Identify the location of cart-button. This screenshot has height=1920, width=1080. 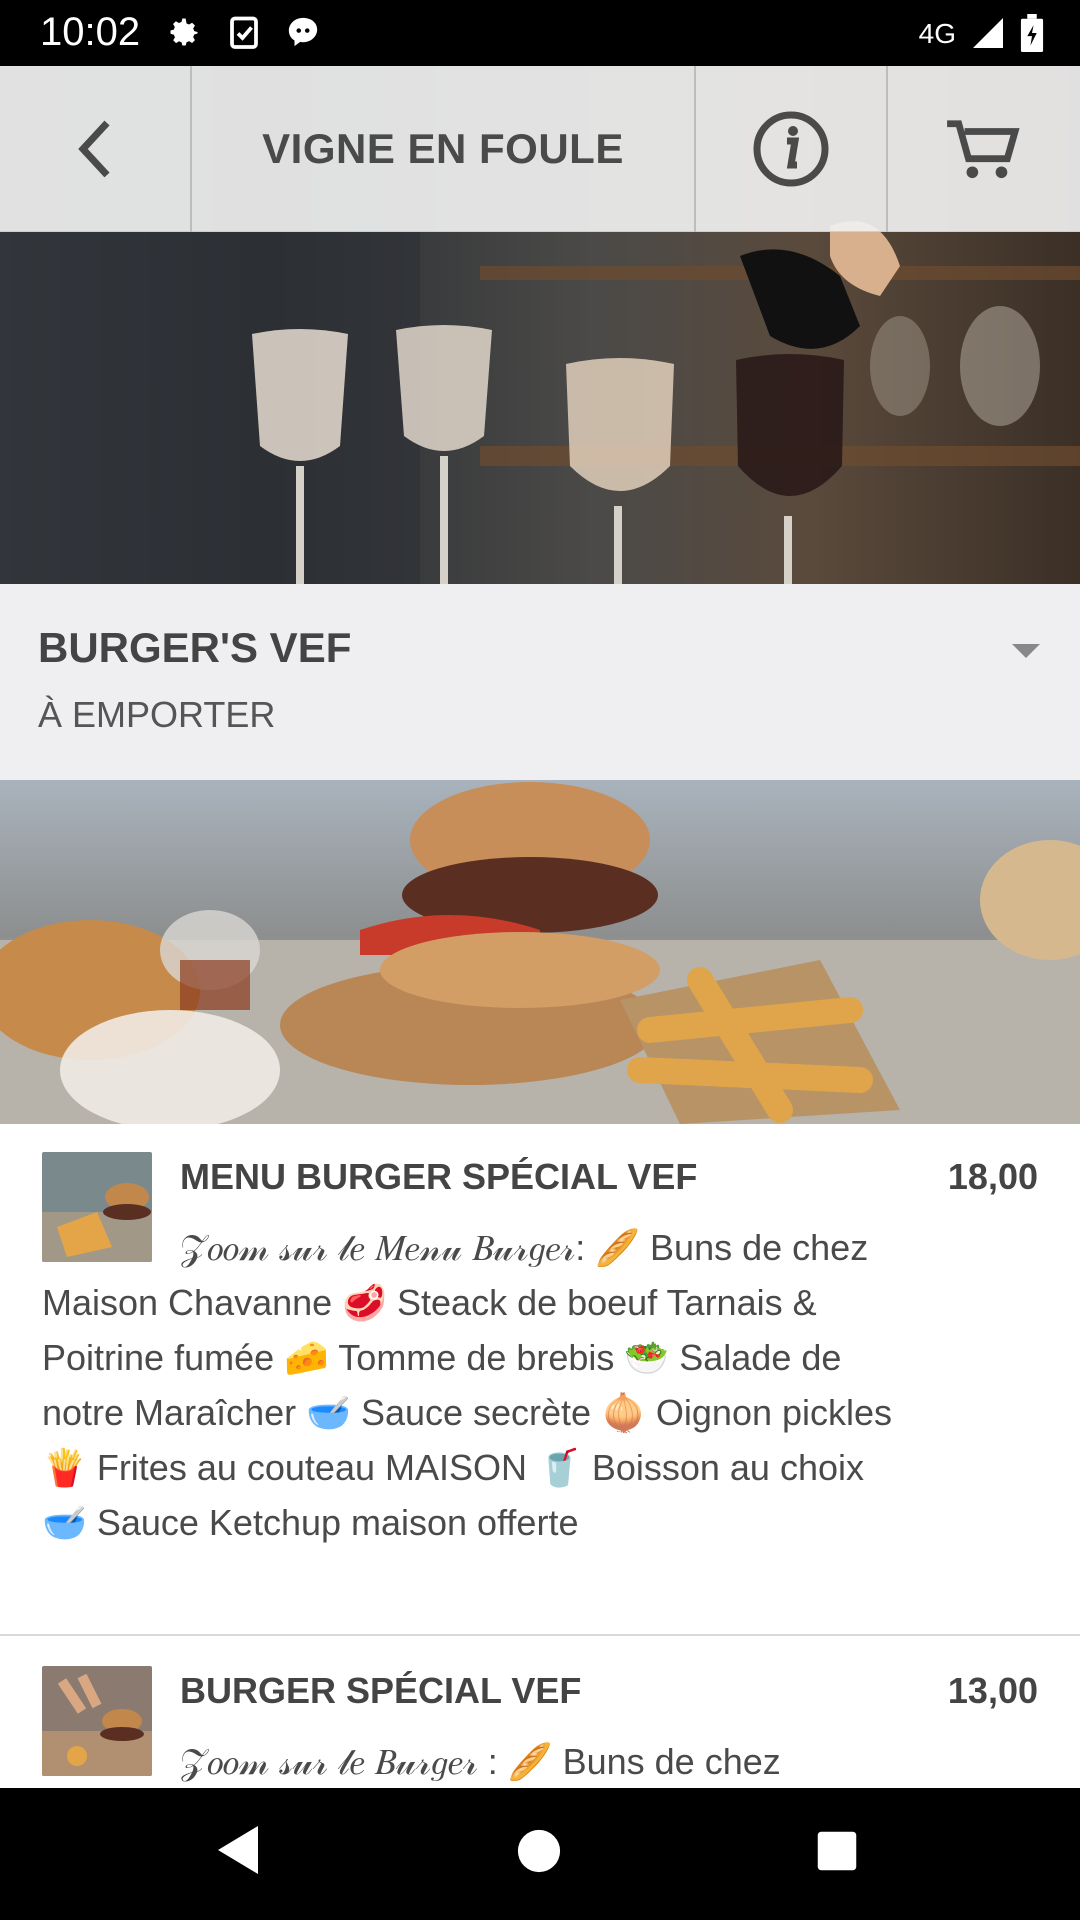
(984, 149).